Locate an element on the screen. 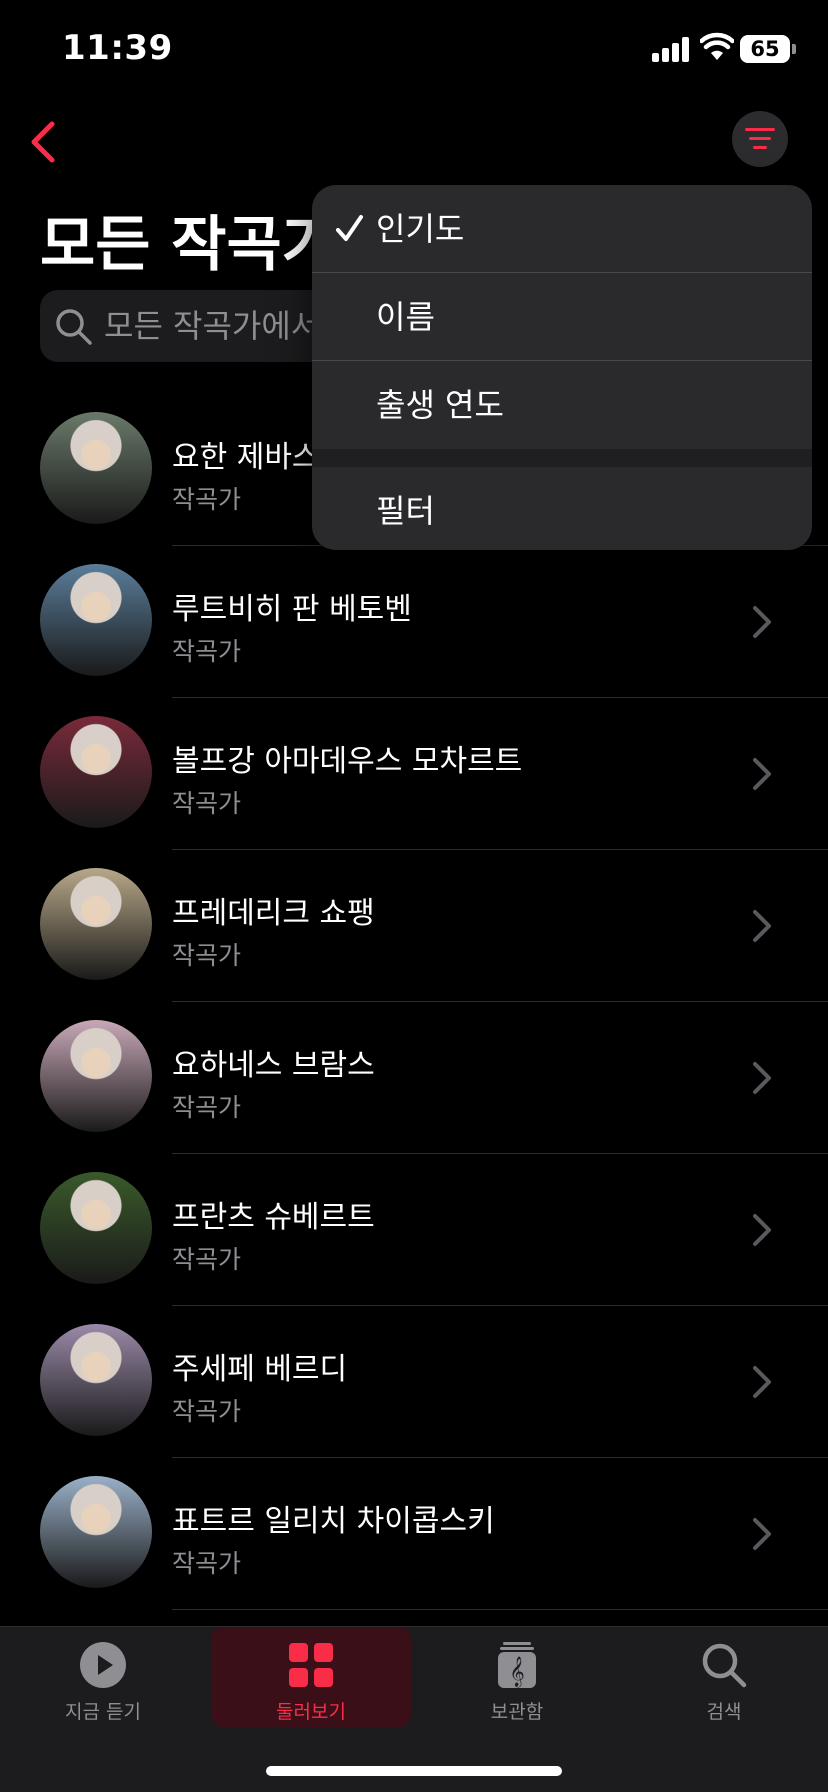 The height and width of the screenshot is (1792, 828). tab-label: 지금 듣기 is located at coordinates (103, 1712).